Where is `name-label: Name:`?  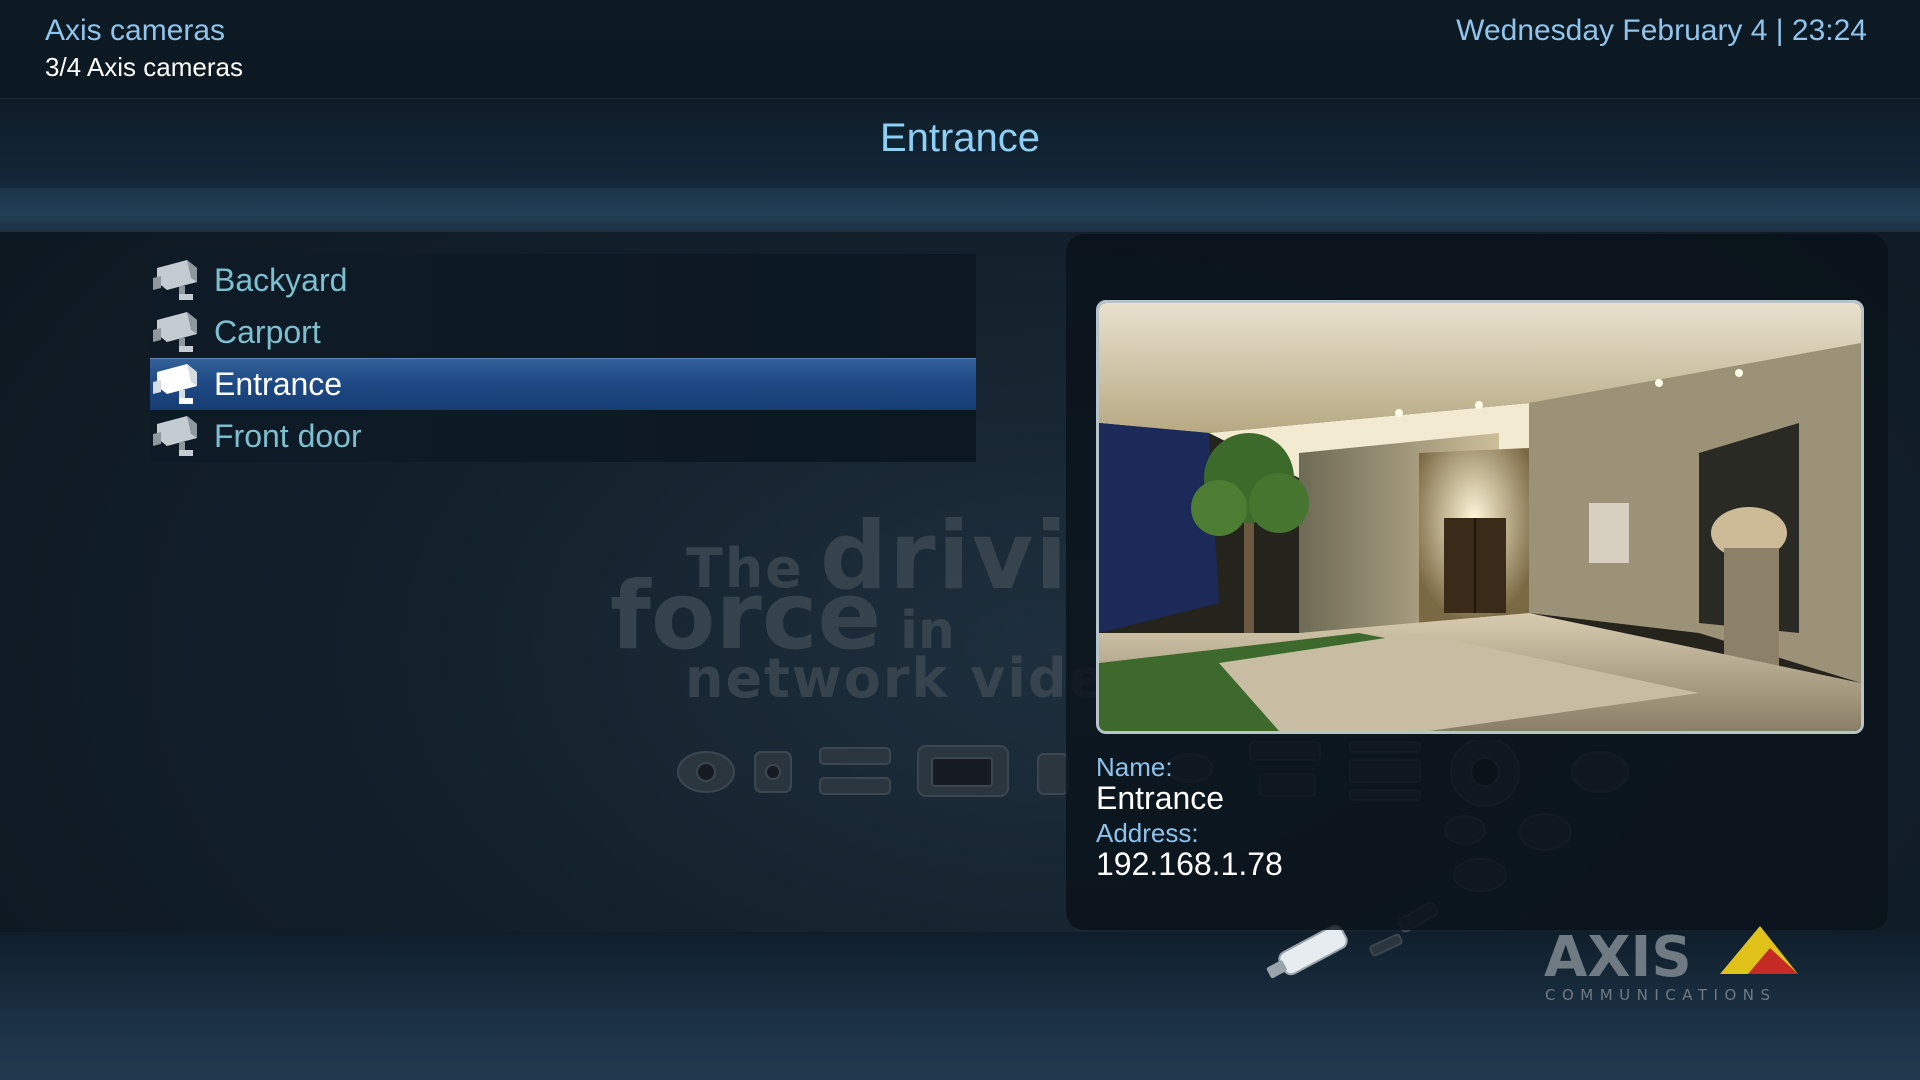
name-label: Name: is located at coordinates (1134, 767).